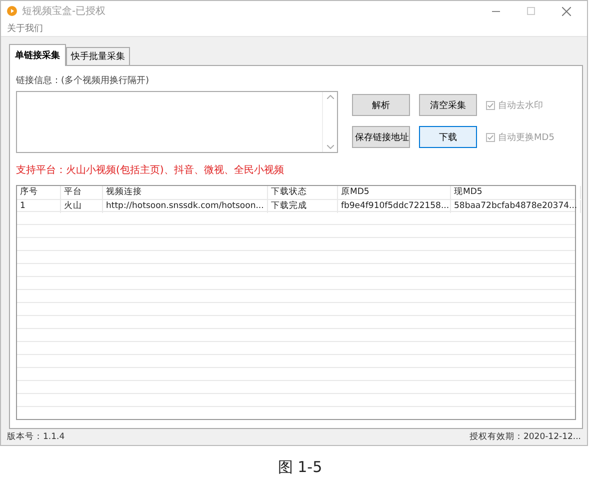 The image size is (600, 483). I want to click on minimize-icon, so click(496, 11).